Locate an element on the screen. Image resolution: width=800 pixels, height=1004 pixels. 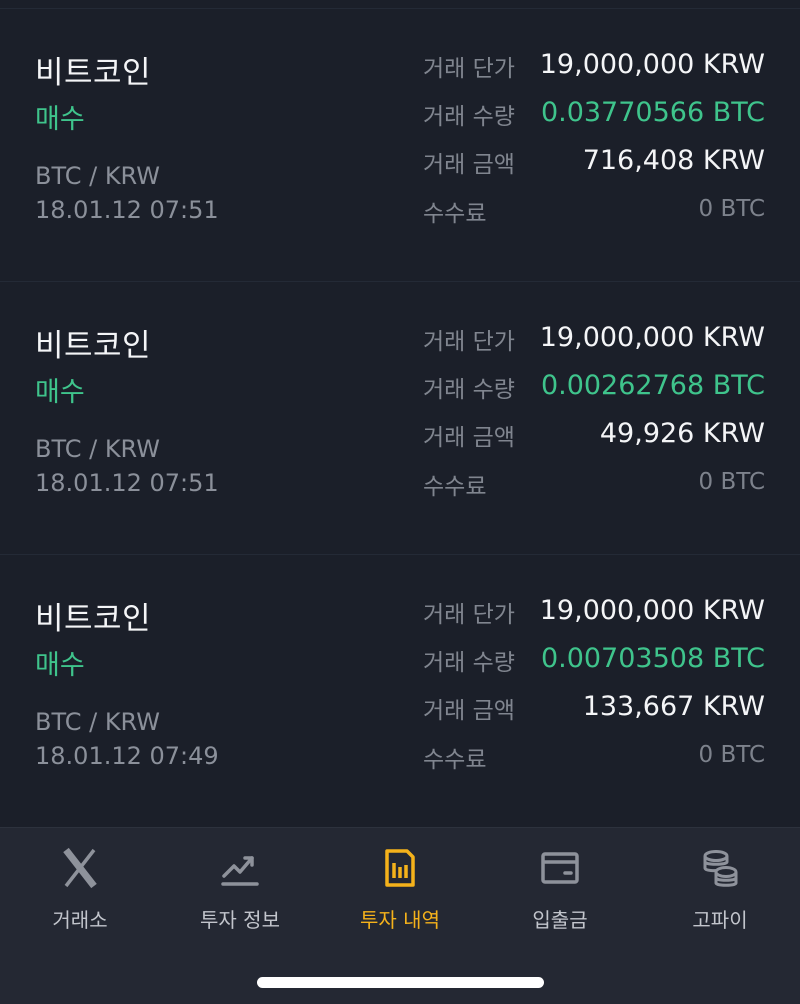
amount-value: 49,926 KRW is located at coordinates (682, 433).